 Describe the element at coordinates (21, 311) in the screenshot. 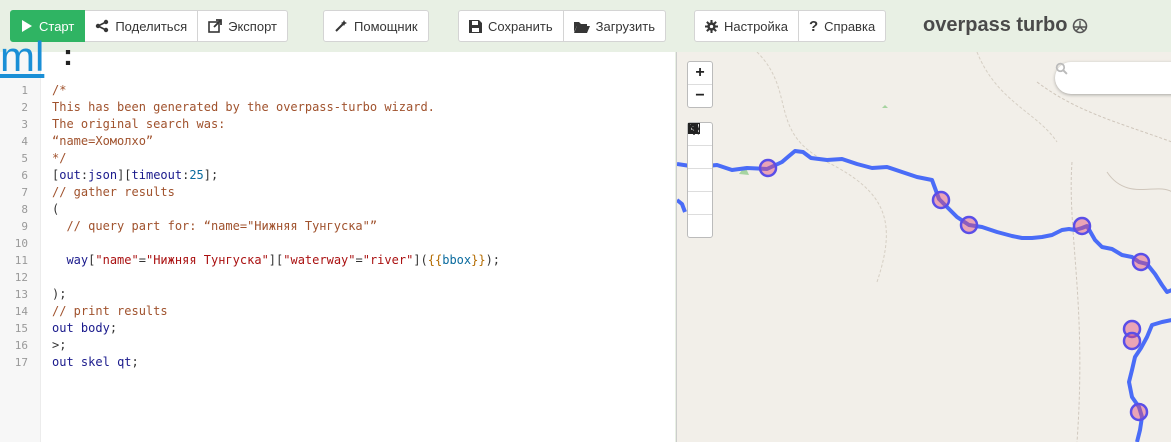

I see `line-number: 14` at that location.